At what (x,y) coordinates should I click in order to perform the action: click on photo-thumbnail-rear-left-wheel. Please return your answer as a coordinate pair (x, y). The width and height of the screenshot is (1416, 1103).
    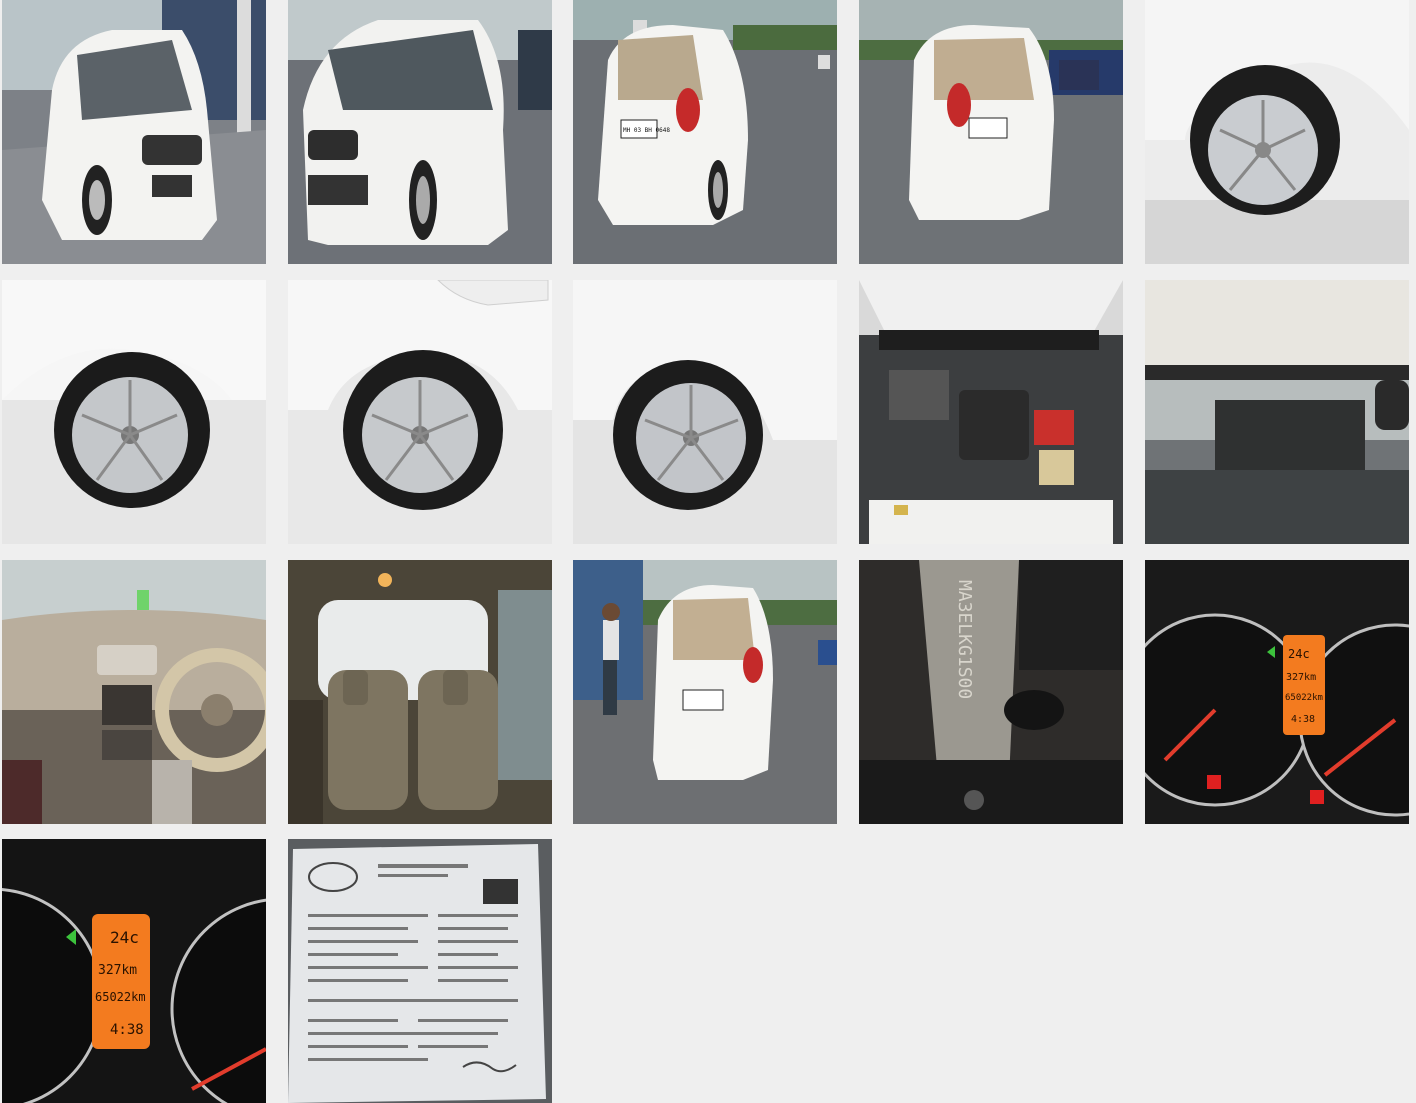
    Looking at the image, I should click on (420, 412).